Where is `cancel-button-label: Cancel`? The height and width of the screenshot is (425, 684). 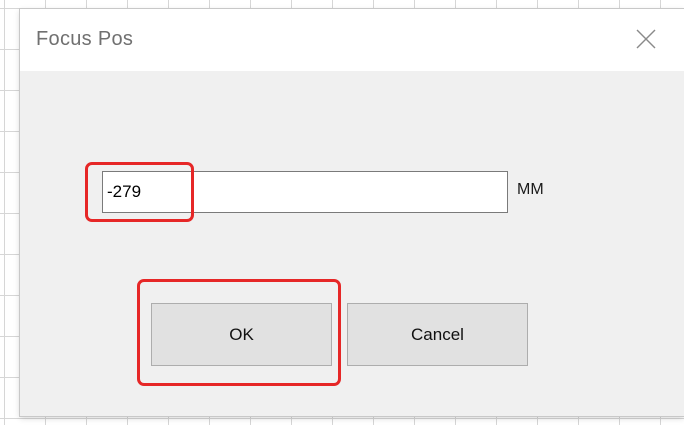
cancel-button-label: Cancel is located at coordinates (437, 334).